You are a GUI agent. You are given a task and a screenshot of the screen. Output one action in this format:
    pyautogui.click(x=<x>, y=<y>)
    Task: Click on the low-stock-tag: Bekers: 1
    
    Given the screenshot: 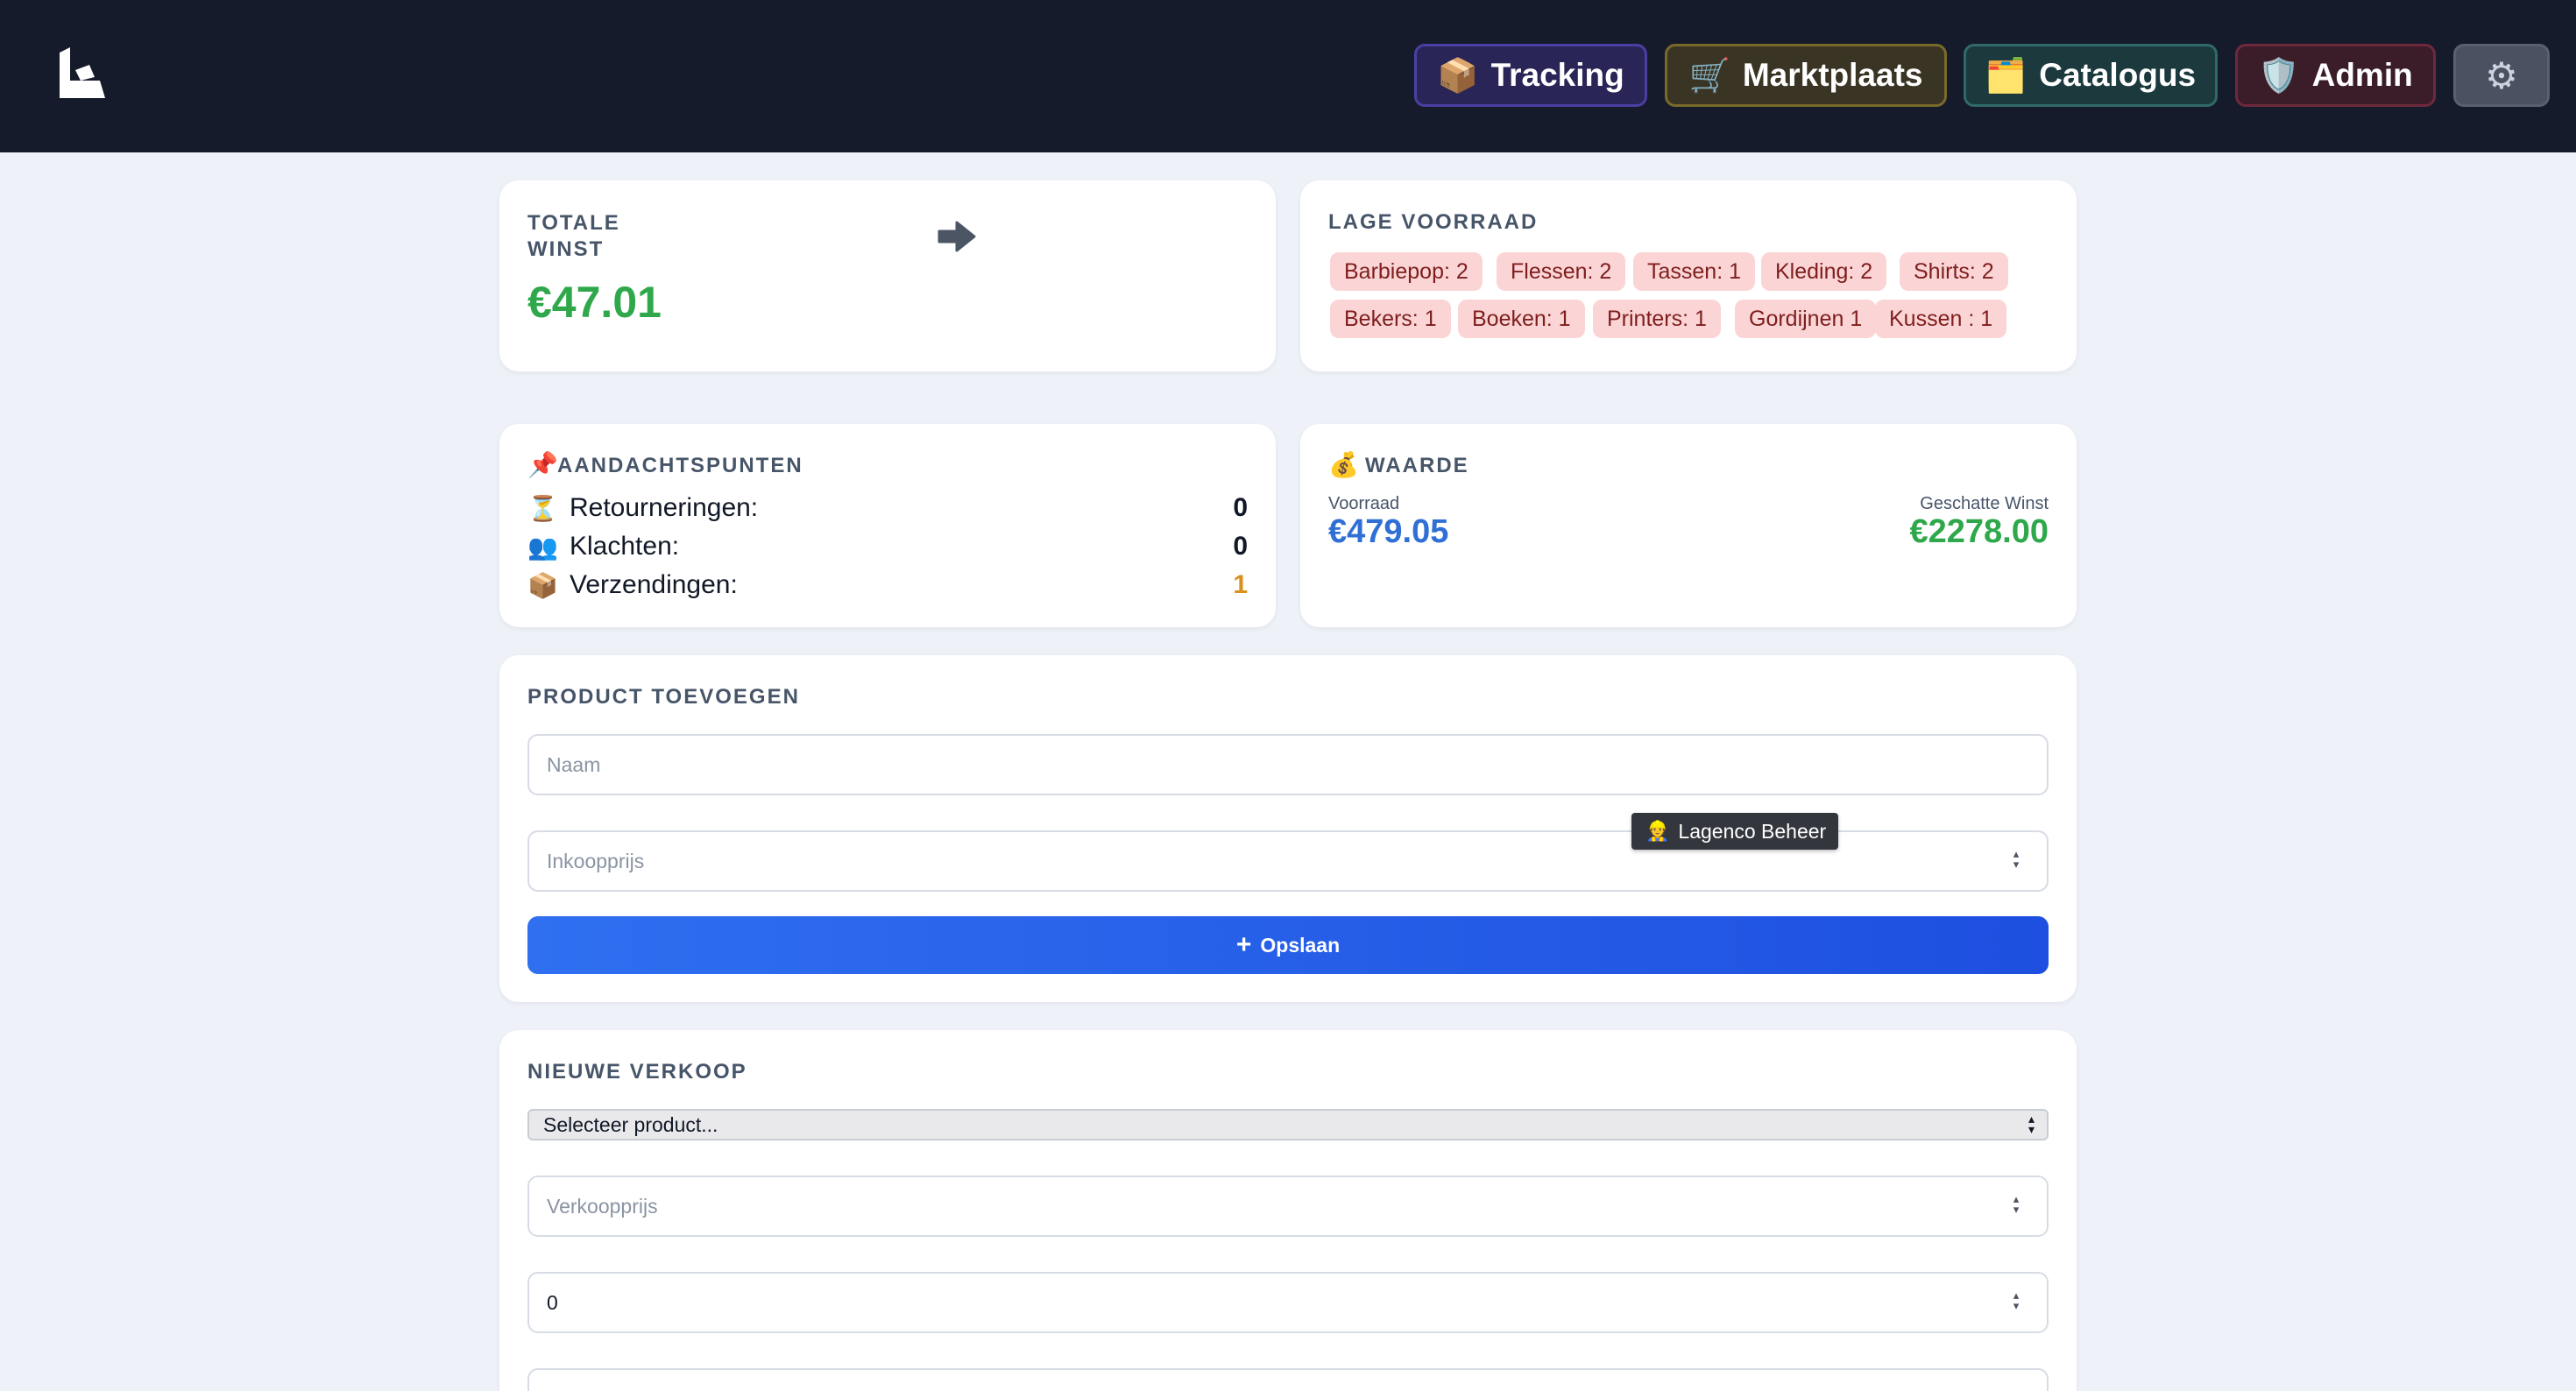 What is the action you would take?
    pyautogui.click(x=1390, y=319)
    